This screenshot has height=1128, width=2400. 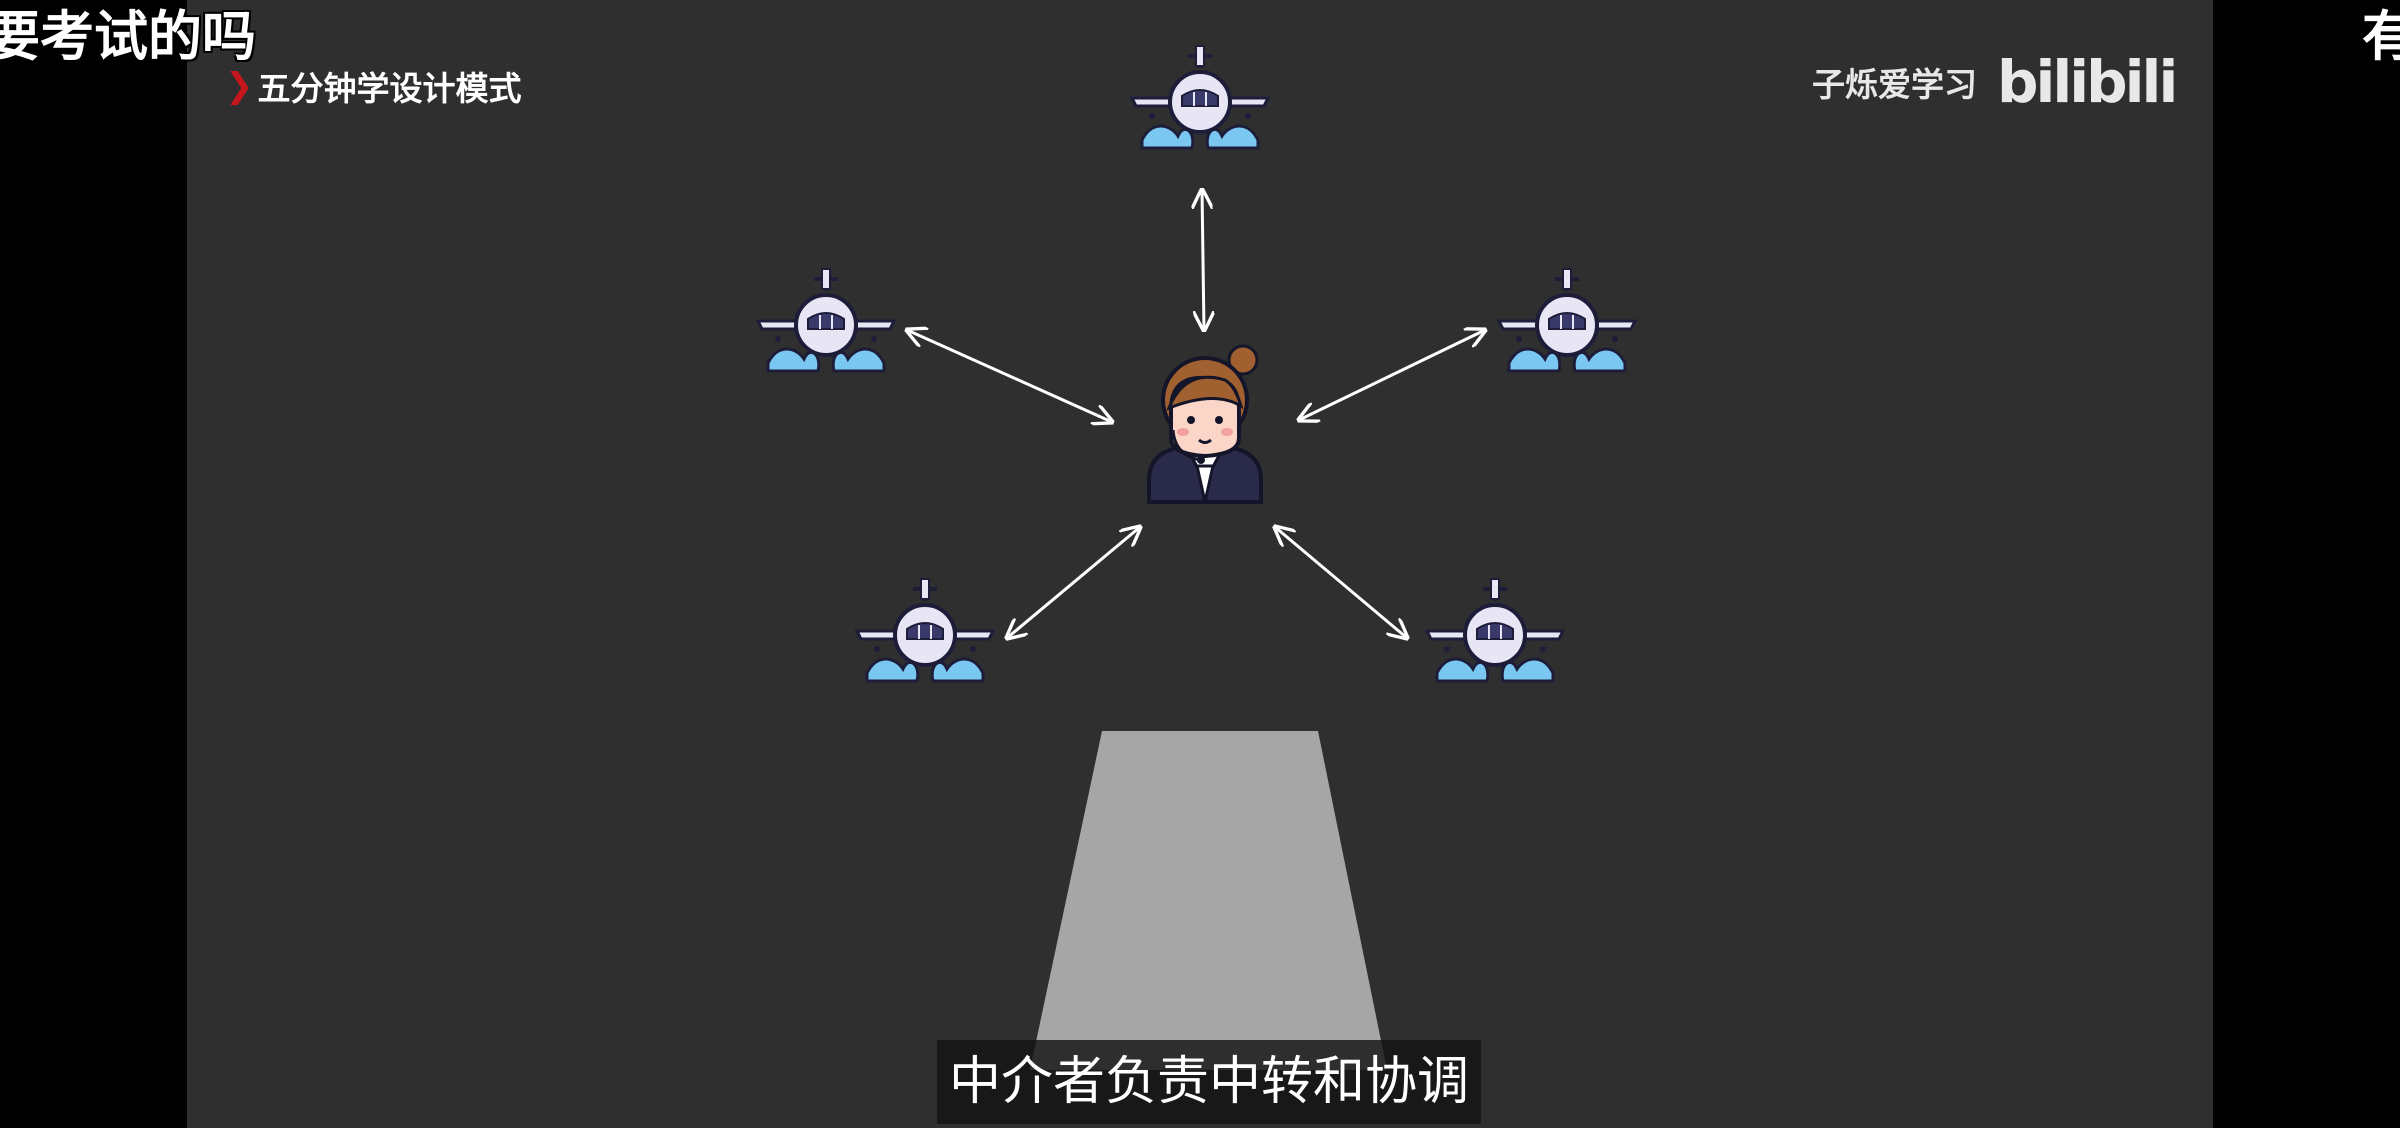 What do you see at coordinates (1209, 1082) in the screenshot?
I see `subtitle-caption: 中介者负责中转和协调` at bounding box center [1209, 1082].